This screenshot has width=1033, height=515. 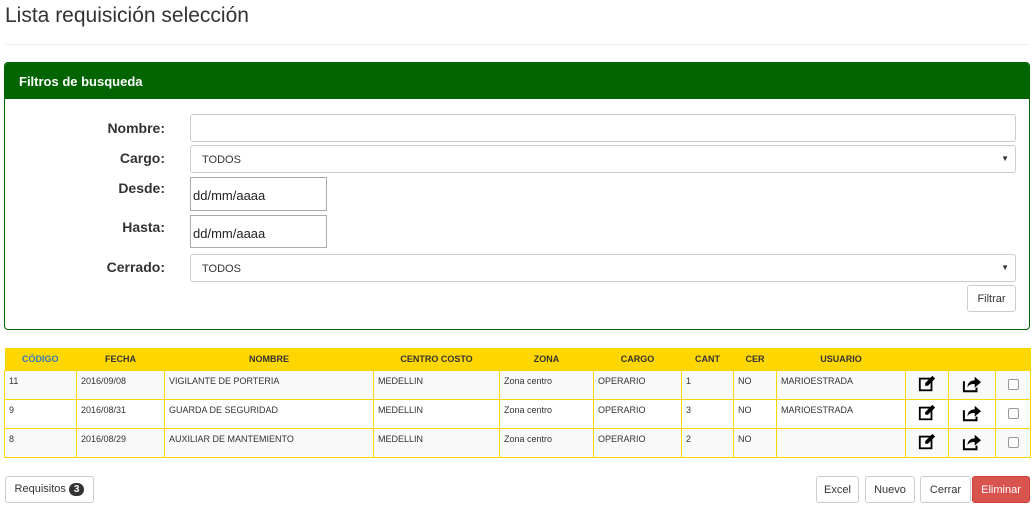 What do you see at coordinates (40, 359) in the screenshot?
I see `column-header-codigo: CÓDIGO` at bounding box center [40, 359].